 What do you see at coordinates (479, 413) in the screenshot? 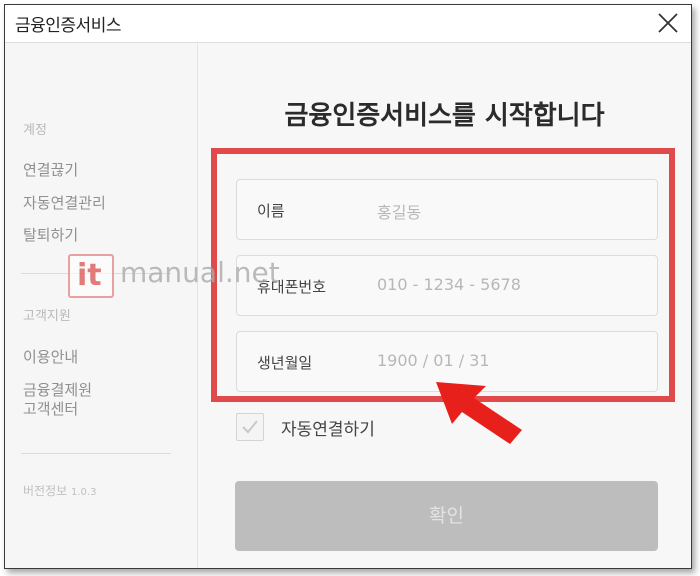
I see `red-arrow-icon` at bounding box center [479, 413].